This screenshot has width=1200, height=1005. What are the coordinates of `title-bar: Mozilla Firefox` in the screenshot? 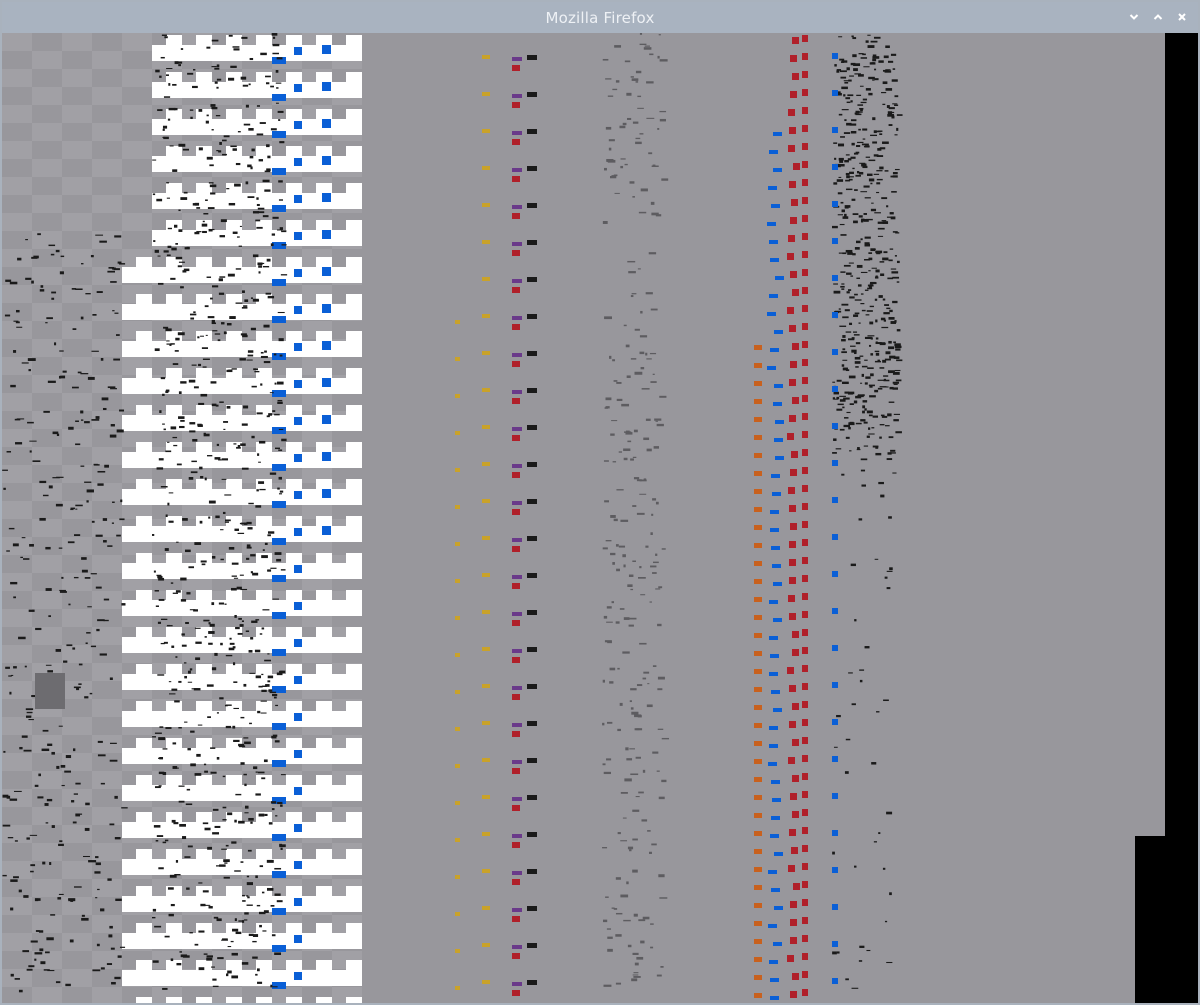 It's located at (600, 18).